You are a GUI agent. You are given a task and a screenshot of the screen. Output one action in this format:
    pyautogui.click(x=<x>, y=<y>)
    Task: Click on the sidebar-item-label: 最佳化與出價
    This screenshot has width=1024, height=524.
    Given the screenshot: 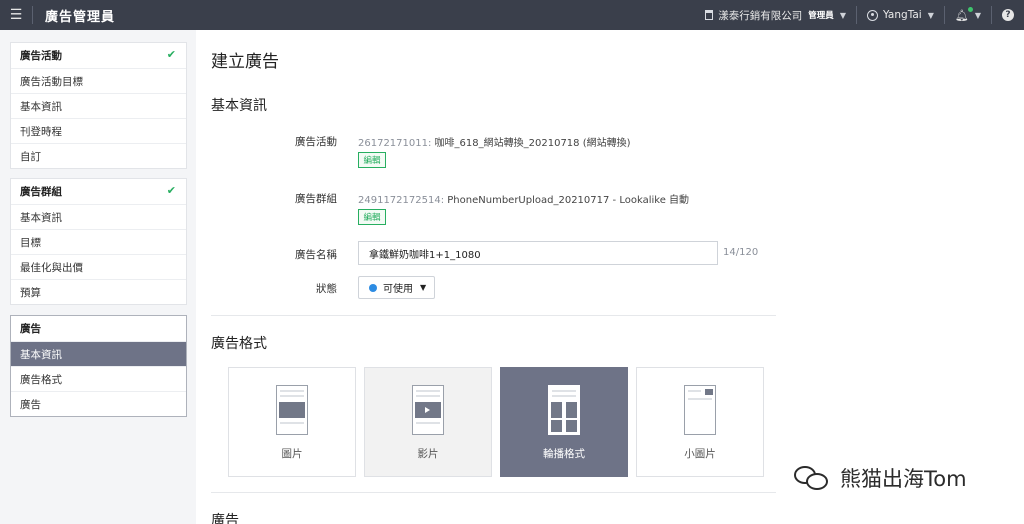 What is the action you would take?
    pyautogui.click(x=51, y=267)
    